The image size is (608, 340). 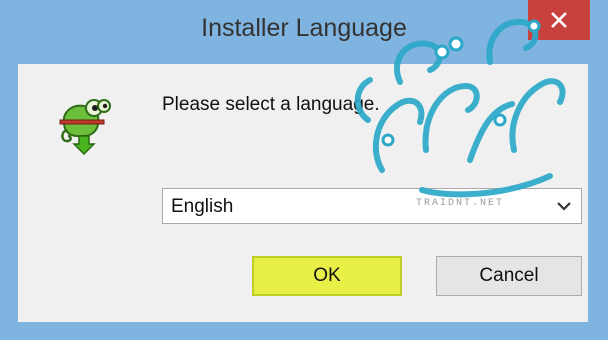 I want to click on close-button, so click(x=559, y=20).